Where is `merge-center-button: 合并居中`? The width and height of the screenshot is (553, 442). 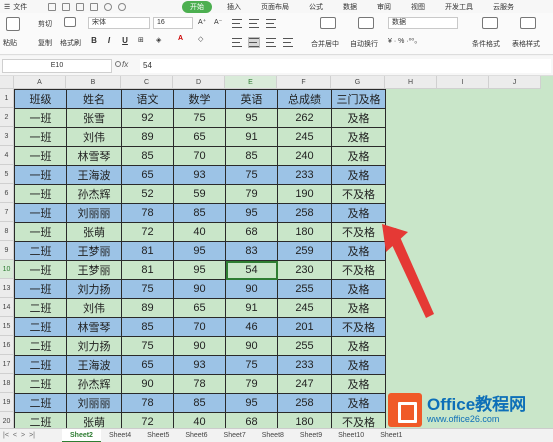
merge-center-button: 合并居中 is located at coordinates (325, 44).